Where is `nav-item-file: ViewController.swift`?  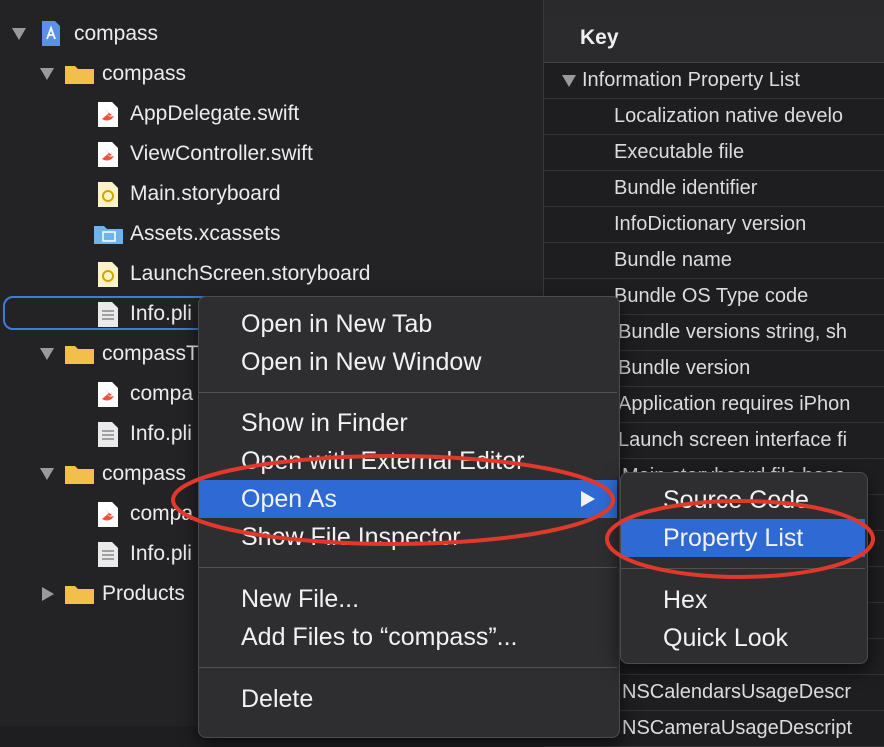
nav-item-file: ViewController.swift is located at coordinates (271, 154).